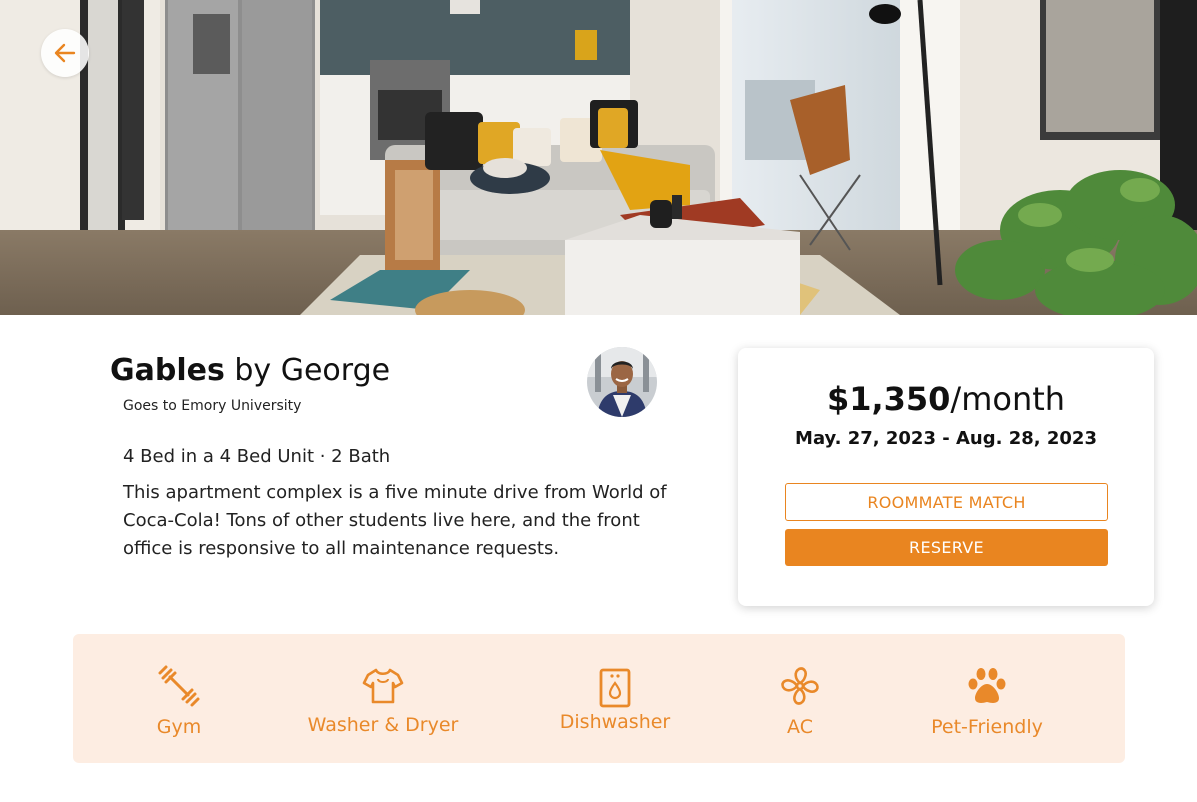  I want to click on dumbbell-icon, so click(179, 686).